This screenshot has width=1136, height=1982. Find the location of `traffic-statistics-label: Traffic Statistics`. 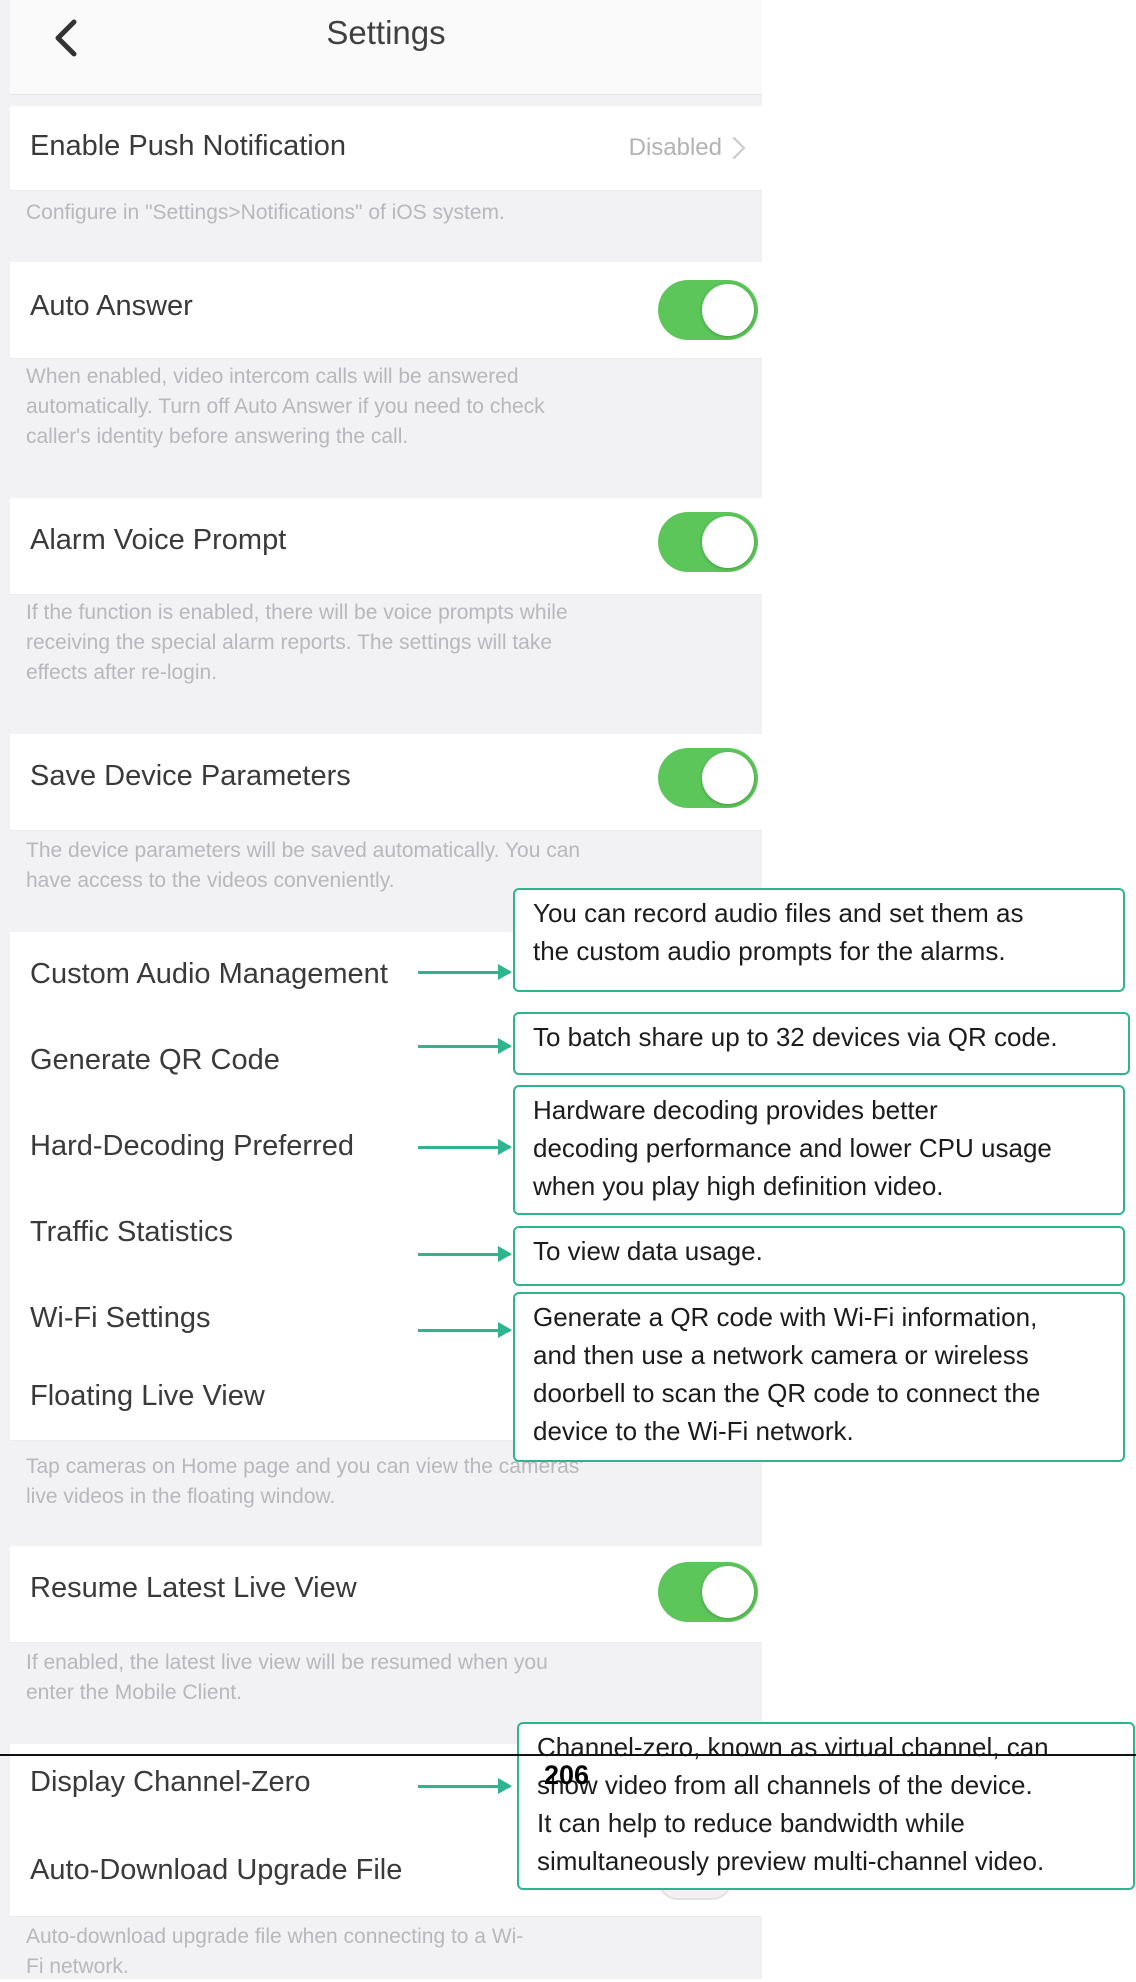

traffic-statistics-label: Traffic Statistics is located at coordinates (132, 1232).